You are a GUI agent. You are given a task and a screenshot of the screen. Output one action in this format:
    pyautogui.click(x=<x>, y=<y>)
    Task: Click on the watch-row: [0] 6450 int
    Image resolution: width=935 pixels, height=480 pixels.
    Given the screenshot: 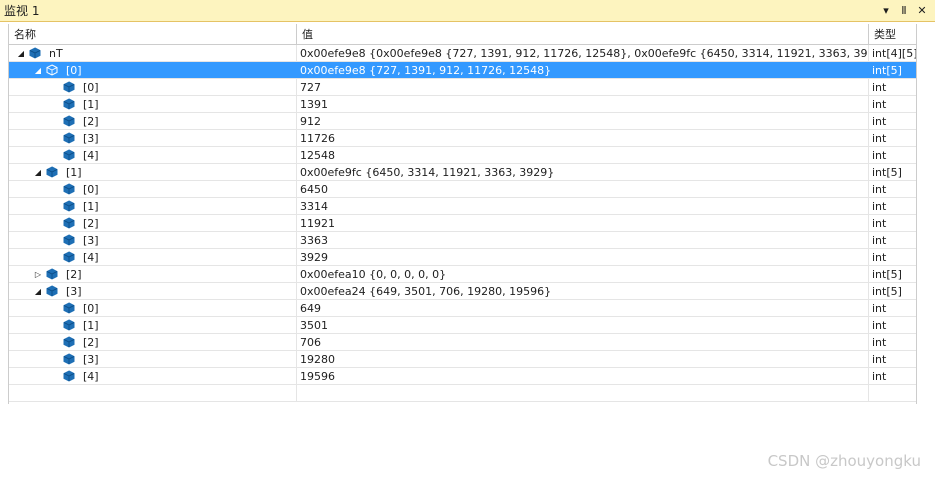 What is the action you would take?
    pyautogui.click(x=462, y=189)
    